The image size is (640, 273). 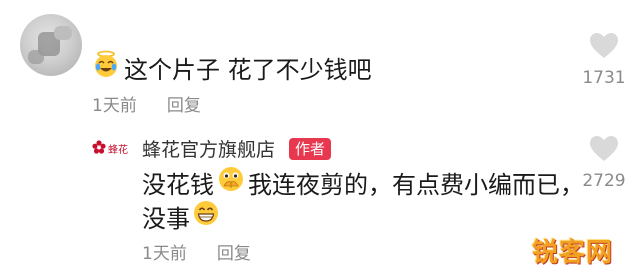 What do you see at coordinates (604, 78) in the screenshot?
I see `like-count: 1731` at bounding box center [604, 78].